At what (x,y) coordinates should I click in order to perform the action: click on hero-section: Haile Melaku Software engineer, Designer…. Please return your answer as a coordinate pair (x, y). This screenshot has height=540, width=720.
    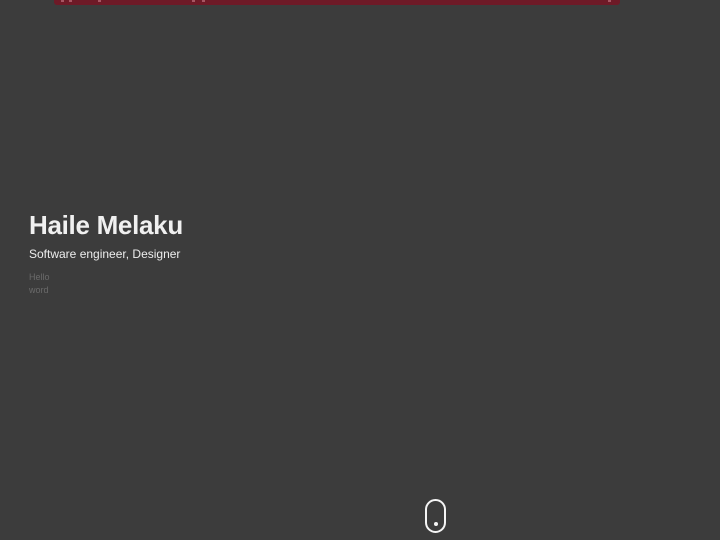
    Looking at the image, I should click on (106, 253).